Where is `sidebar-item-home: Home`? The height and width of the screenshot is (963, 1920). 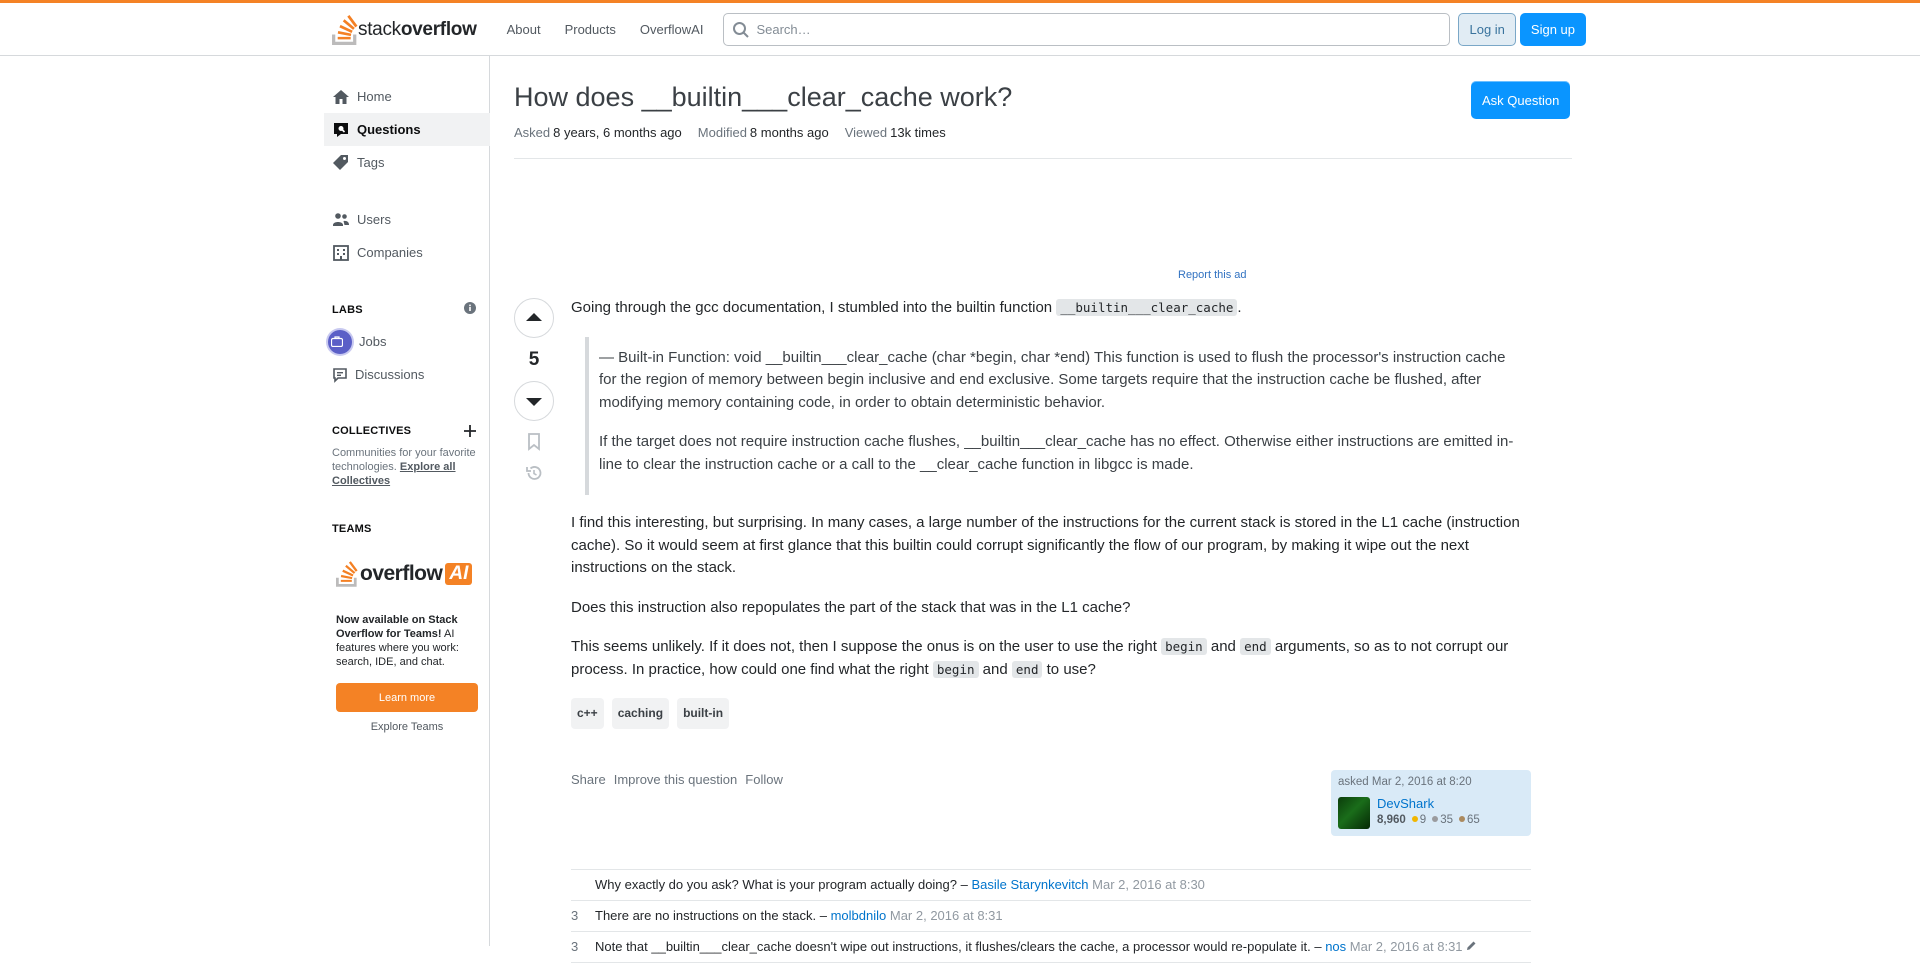 sidebar-item-home: Home is located at coordinates (407, 96).